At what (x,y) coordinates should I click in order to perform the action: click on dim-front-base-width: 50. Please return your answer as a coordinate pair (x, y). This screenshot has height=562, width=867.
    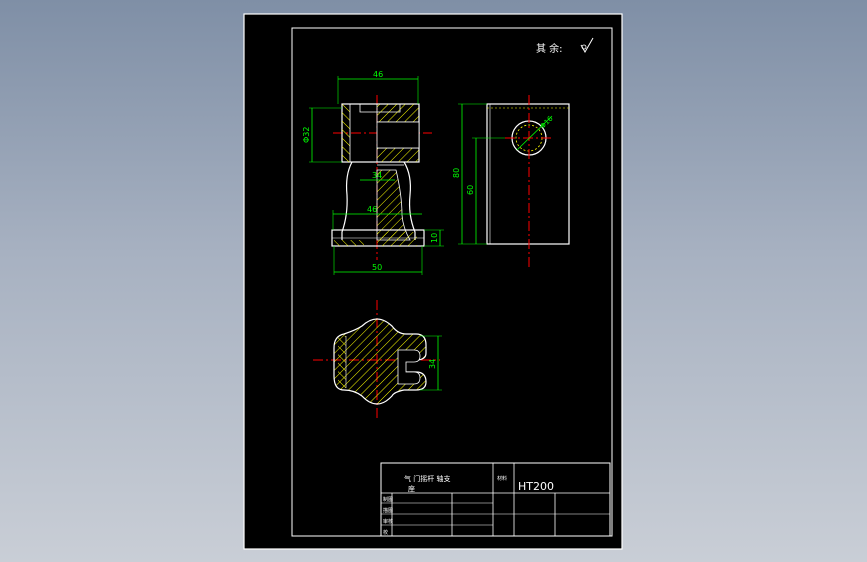
    Looking at the image, I should click on (377, 267).